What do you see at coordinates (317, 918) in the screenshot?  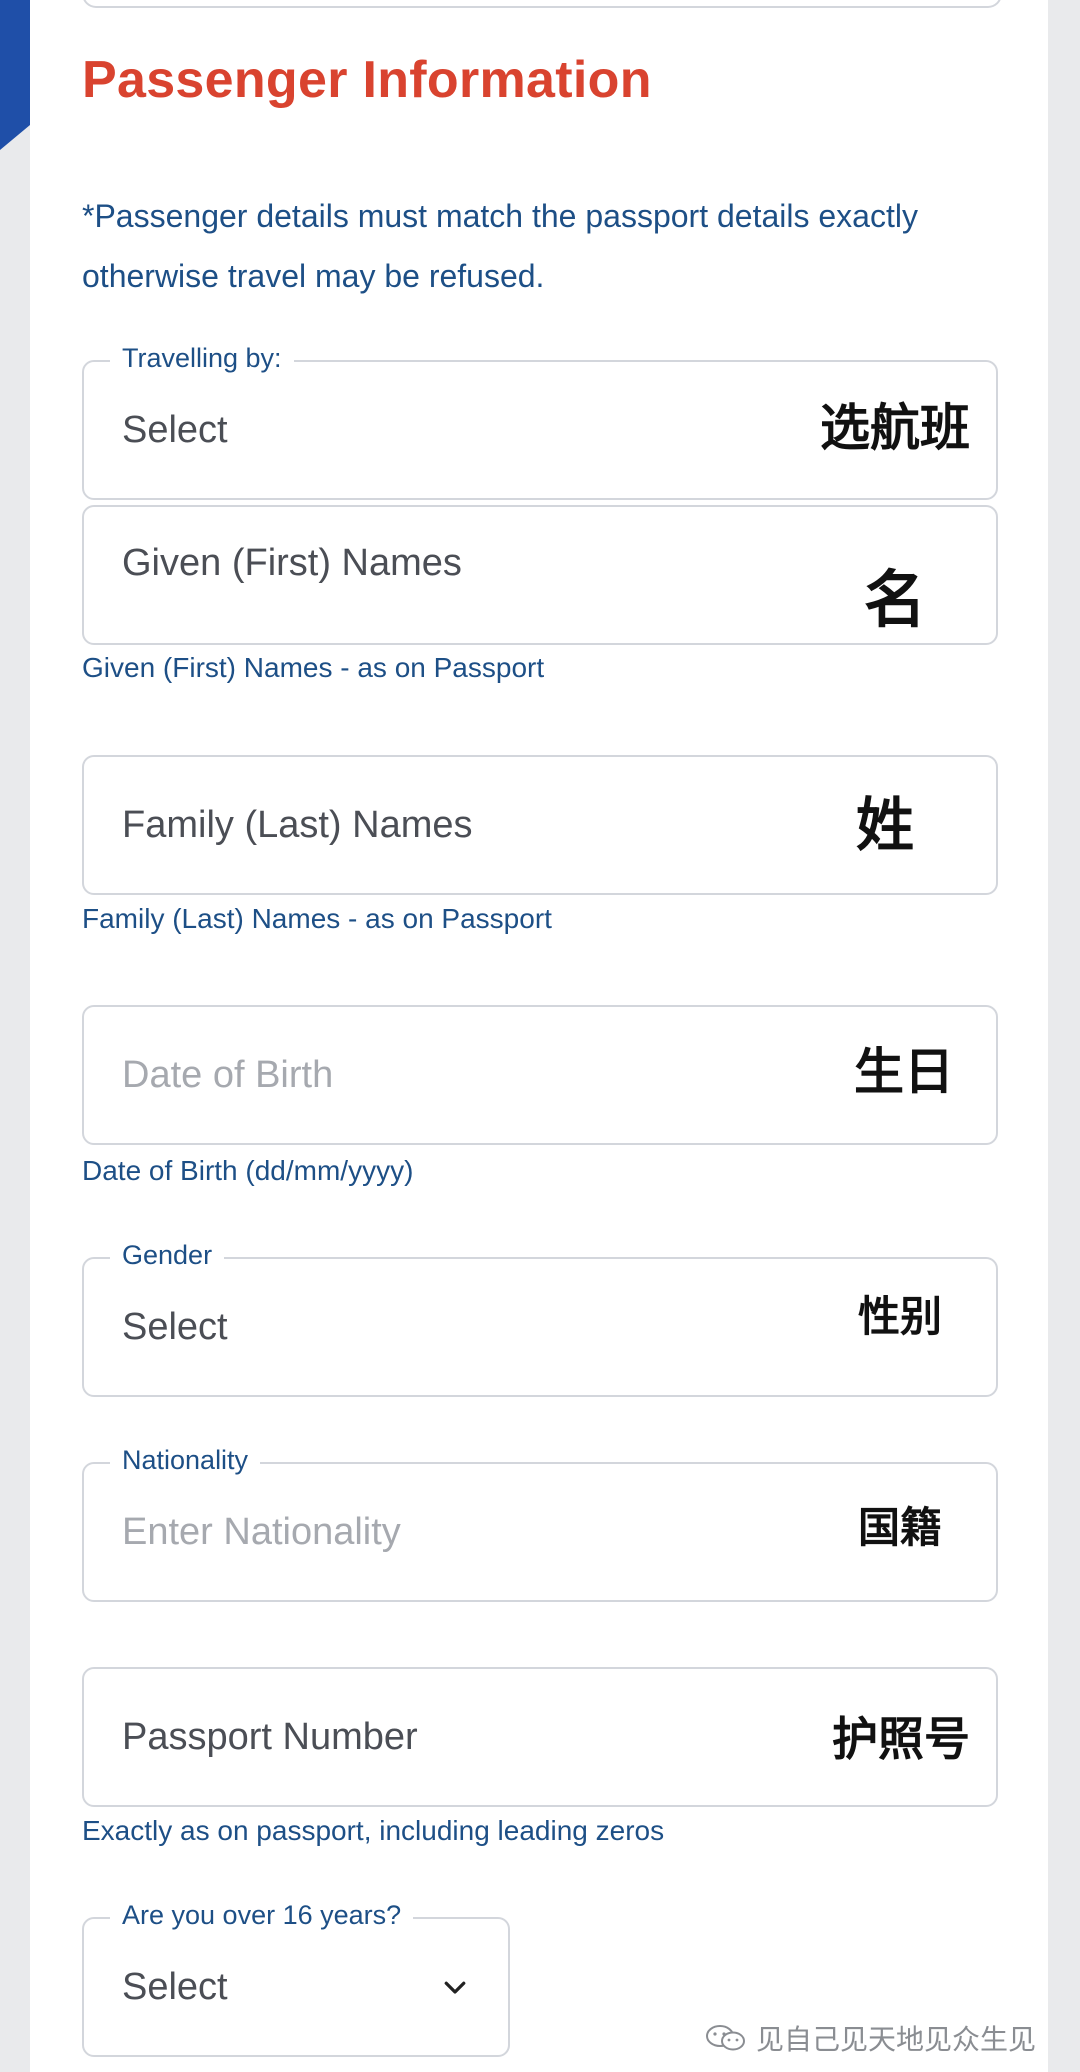 I see `family-names-hint: Family (Last) Names - as on Passport` at bounding box center [317, 918].